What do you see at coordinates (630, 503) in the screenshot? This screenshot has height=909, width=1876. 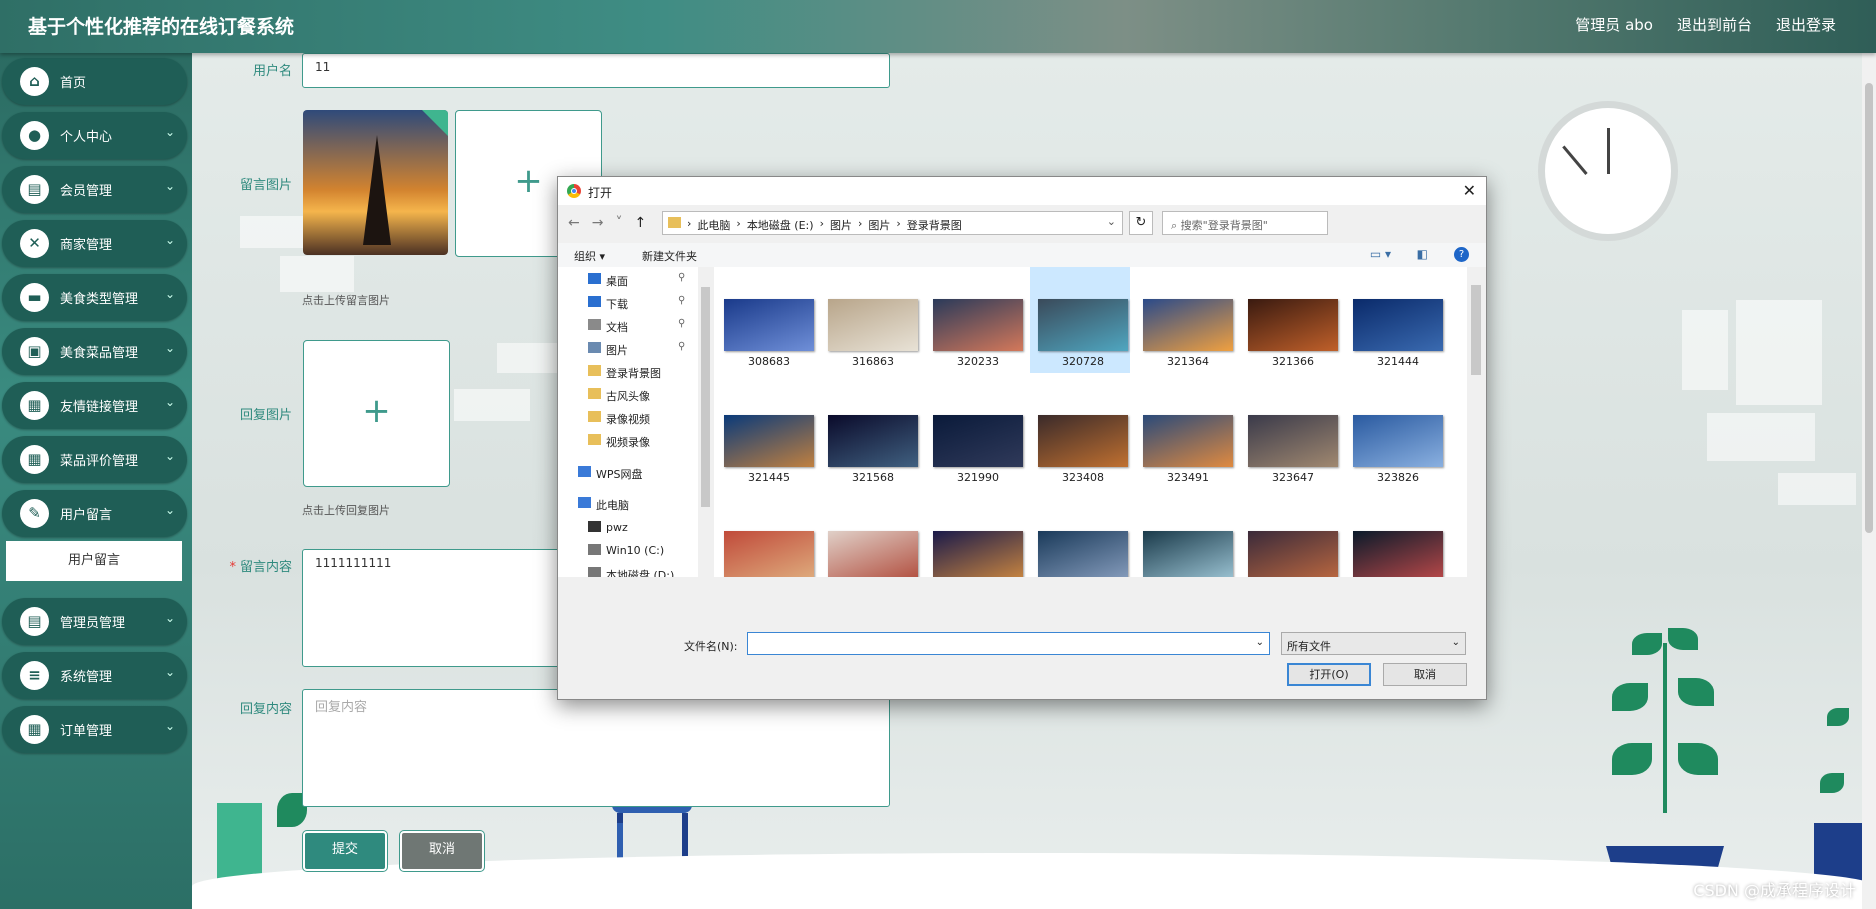 I see `tree-item: 此电脑` at bounding box center [630, 503].